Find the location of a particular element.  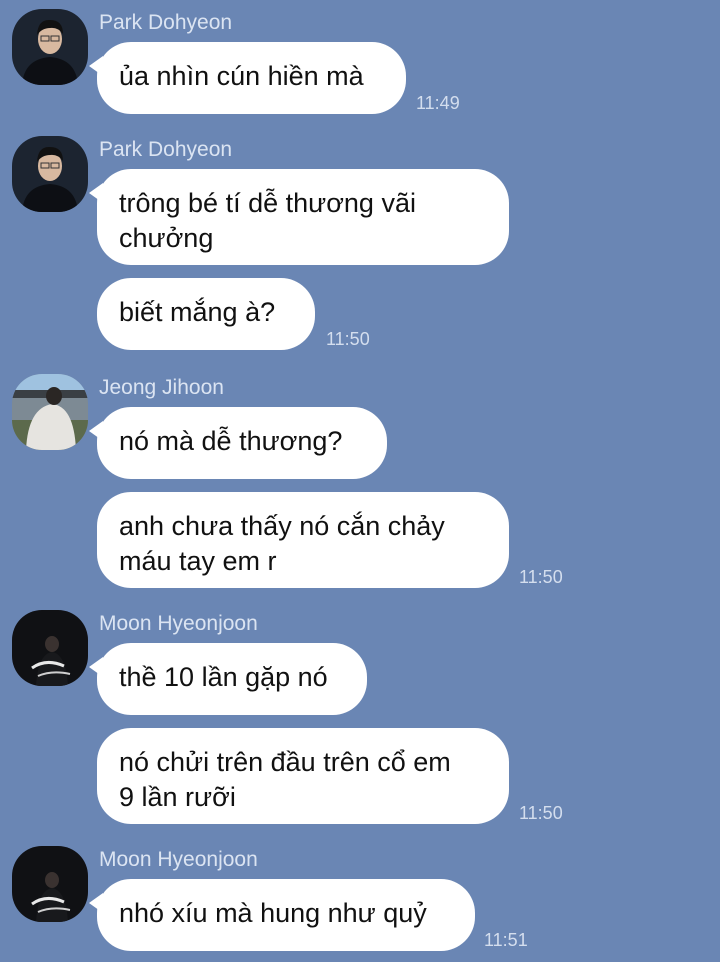

sender-name: Jeong Jihoon is located at coordinates (161, 387).